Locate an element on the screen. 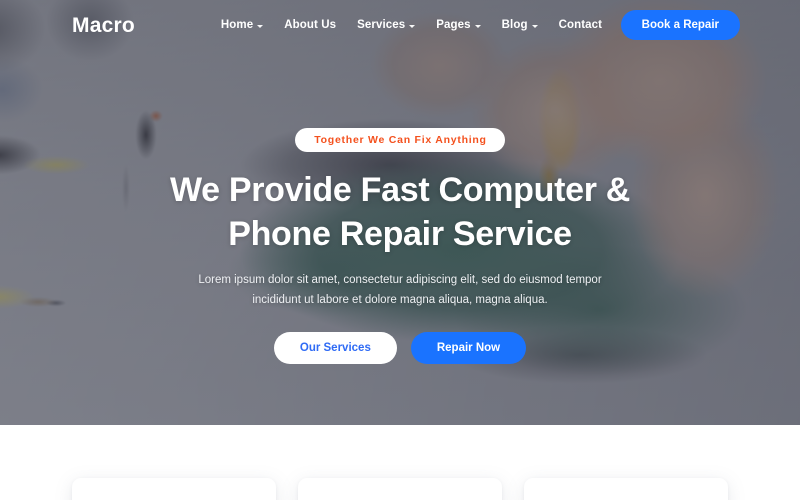  nav-item-label: Contact is located at coordinates (580, 25).